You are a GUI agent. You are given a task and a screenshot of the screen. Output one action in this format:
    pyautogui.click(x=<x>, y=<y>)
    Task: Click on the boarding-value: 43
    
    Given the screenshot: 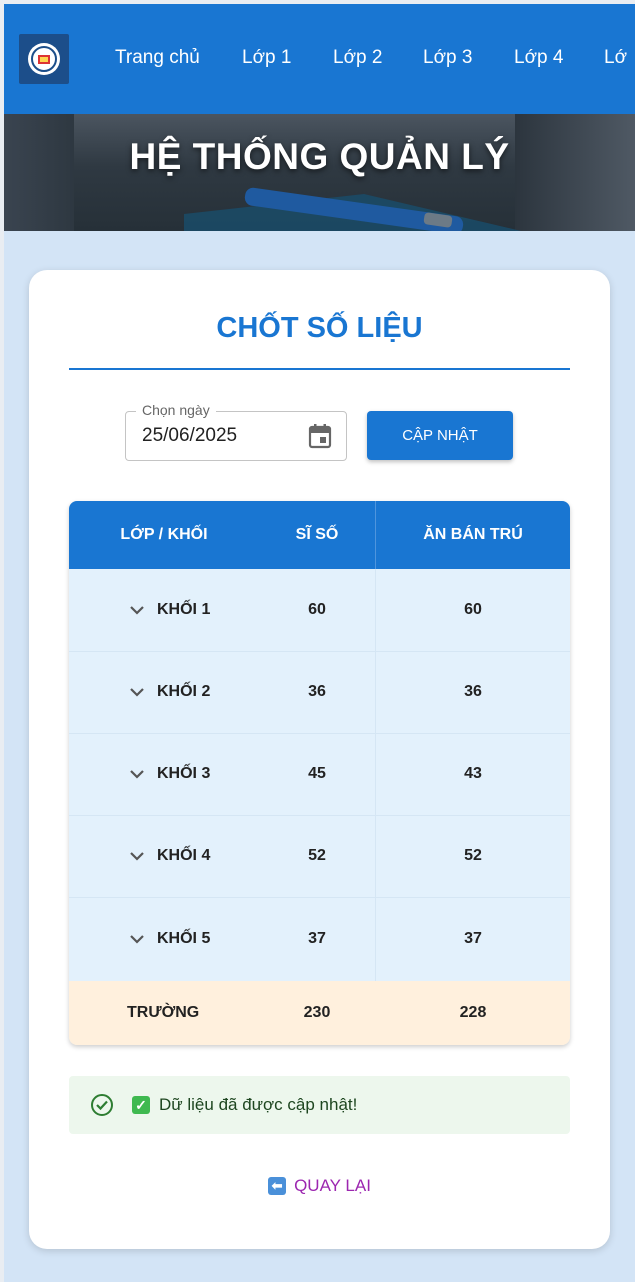 What is the action you would take?
    pyautogui.click(x=473, y=773)
    